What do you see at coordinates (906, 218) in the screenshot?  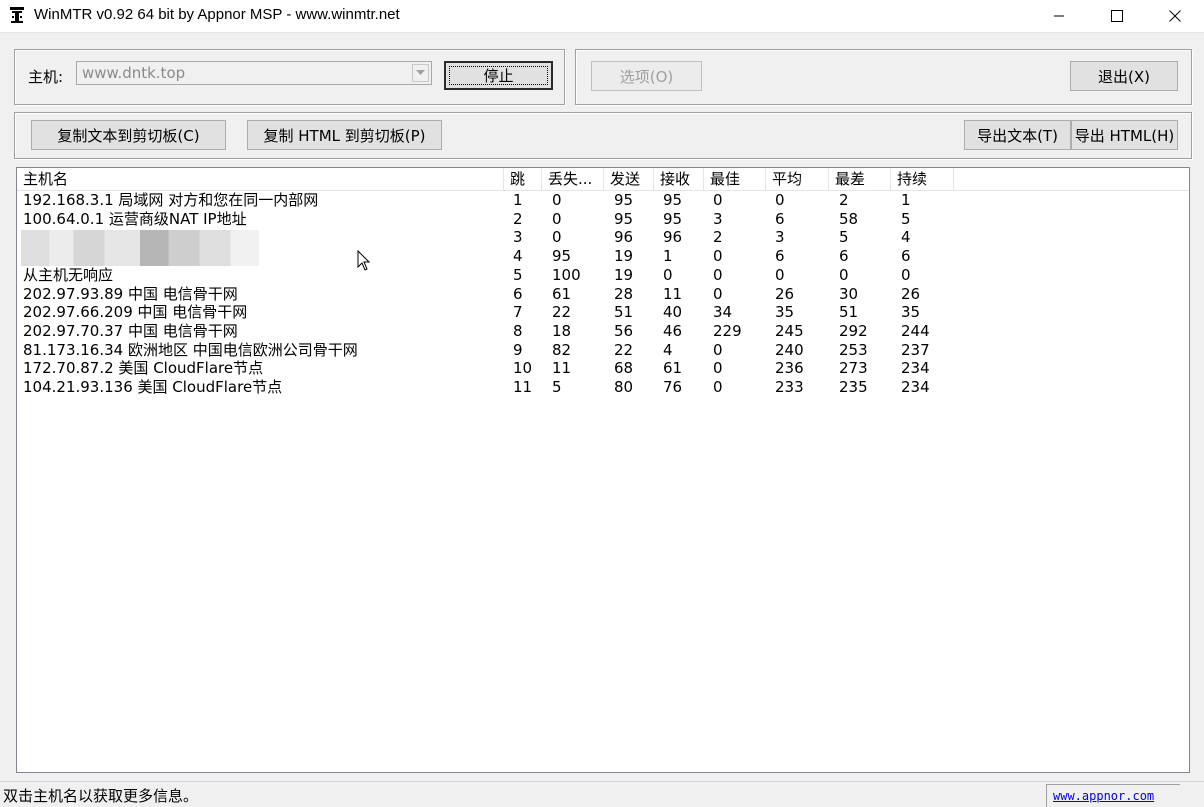 I see `cell-last: 5` at bounding box center [906, 218].